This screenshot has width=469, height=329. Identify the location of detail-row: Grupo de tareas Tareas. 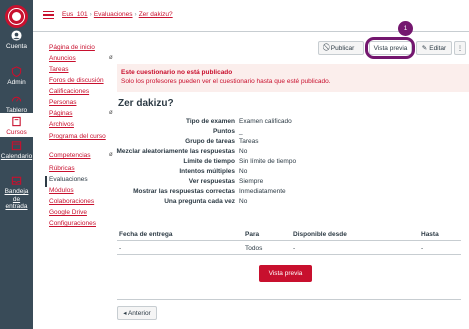
(222, 141).